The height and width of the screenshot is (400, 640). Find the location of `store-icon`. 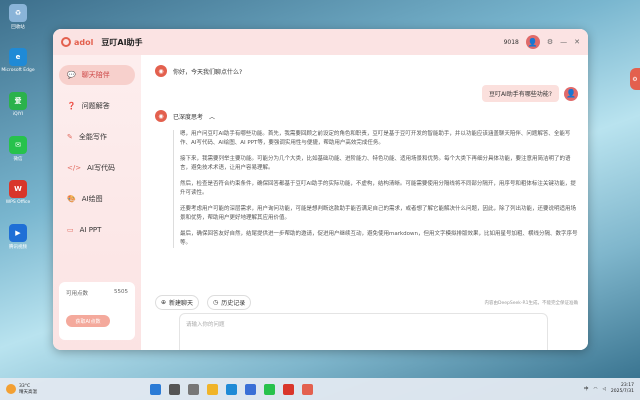

store-icon is located at coordinates (250, 389).